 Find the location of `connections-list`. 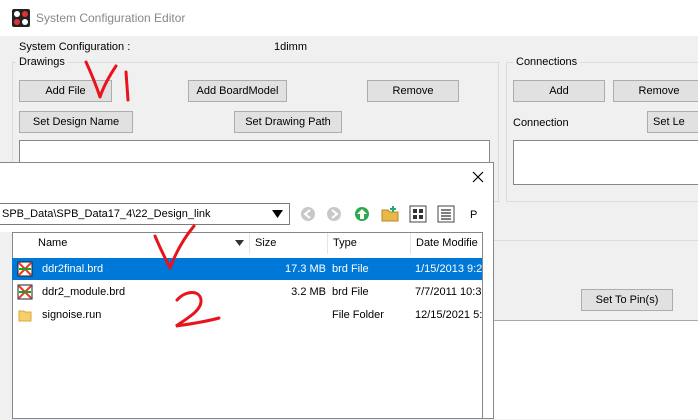

connections-list is located at coordinates (605, 162).